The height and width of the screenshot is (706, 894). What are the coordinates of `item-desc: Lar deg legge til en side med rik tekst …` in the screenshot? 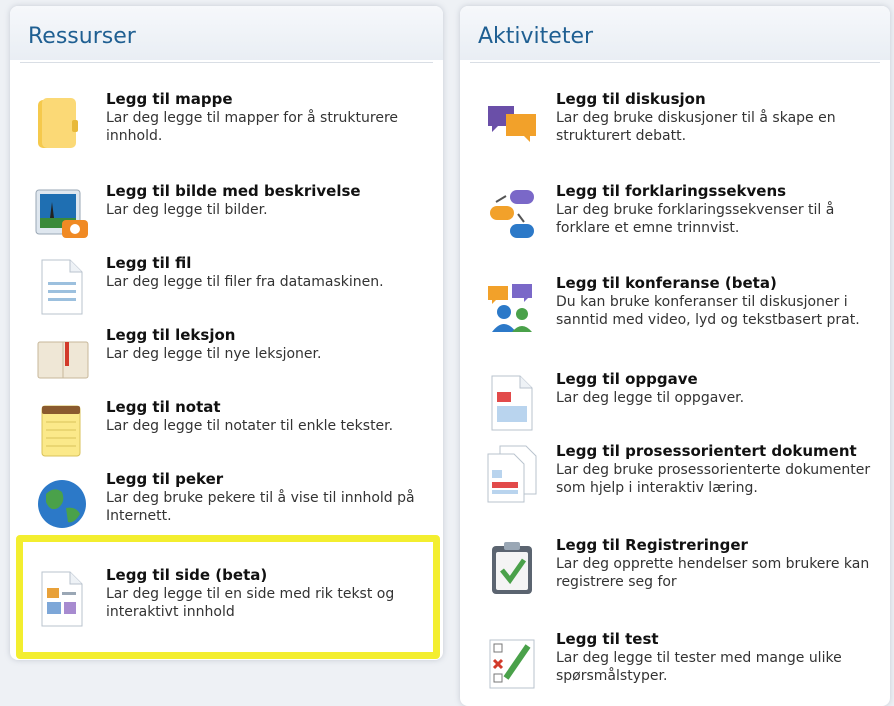 It's located at (250, 603).